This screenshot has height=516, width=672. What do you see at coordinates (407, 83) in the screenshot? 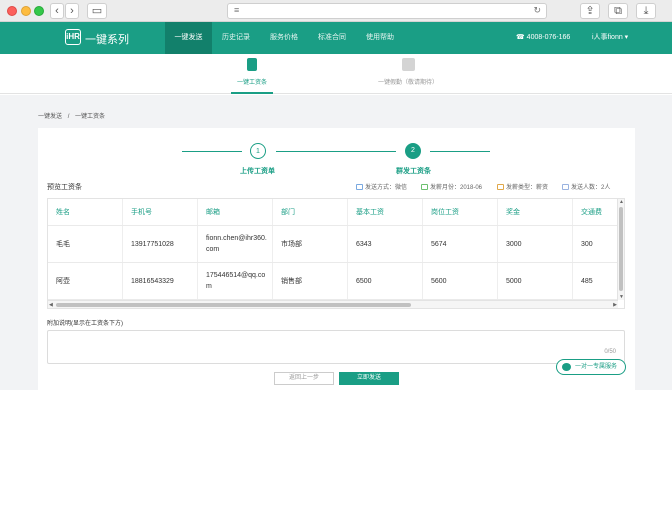
I see `tab-attendance-label: 一键假勤（敬请期待）` at bounding box center [407, 83].